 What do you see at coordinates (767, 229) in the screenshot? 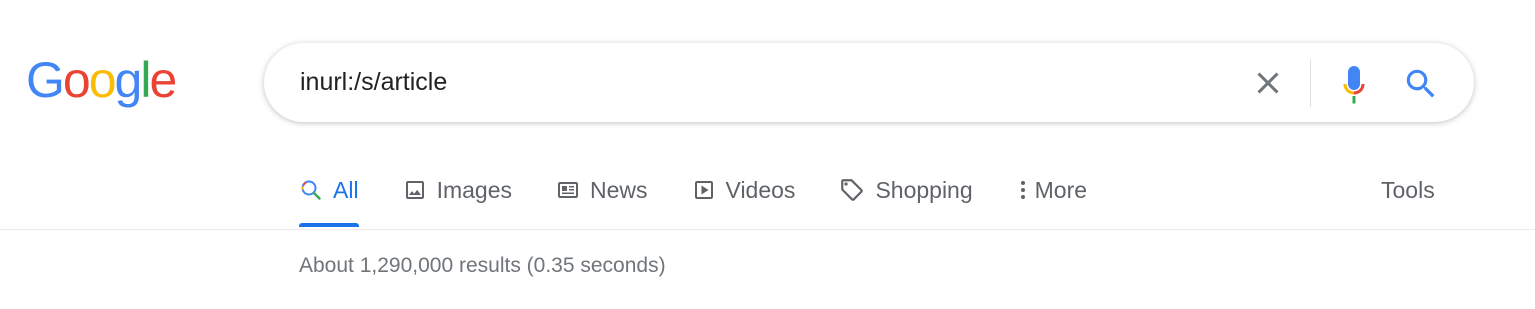
I see `tabs-divider` at bounding box center [767, 229].